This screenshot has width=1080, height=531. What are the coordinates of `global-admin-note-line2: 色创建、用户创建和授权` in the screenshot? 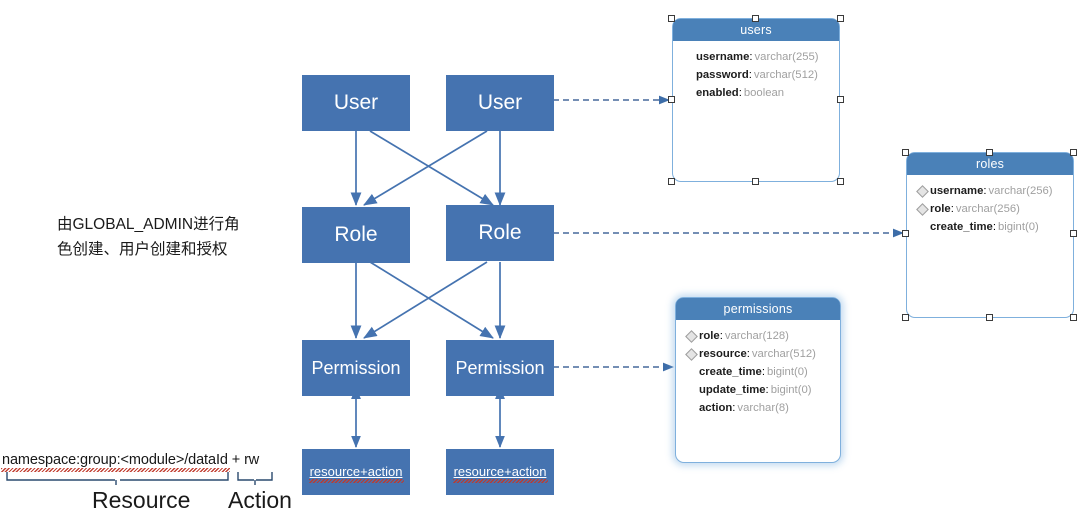 It's located at (142, 250).